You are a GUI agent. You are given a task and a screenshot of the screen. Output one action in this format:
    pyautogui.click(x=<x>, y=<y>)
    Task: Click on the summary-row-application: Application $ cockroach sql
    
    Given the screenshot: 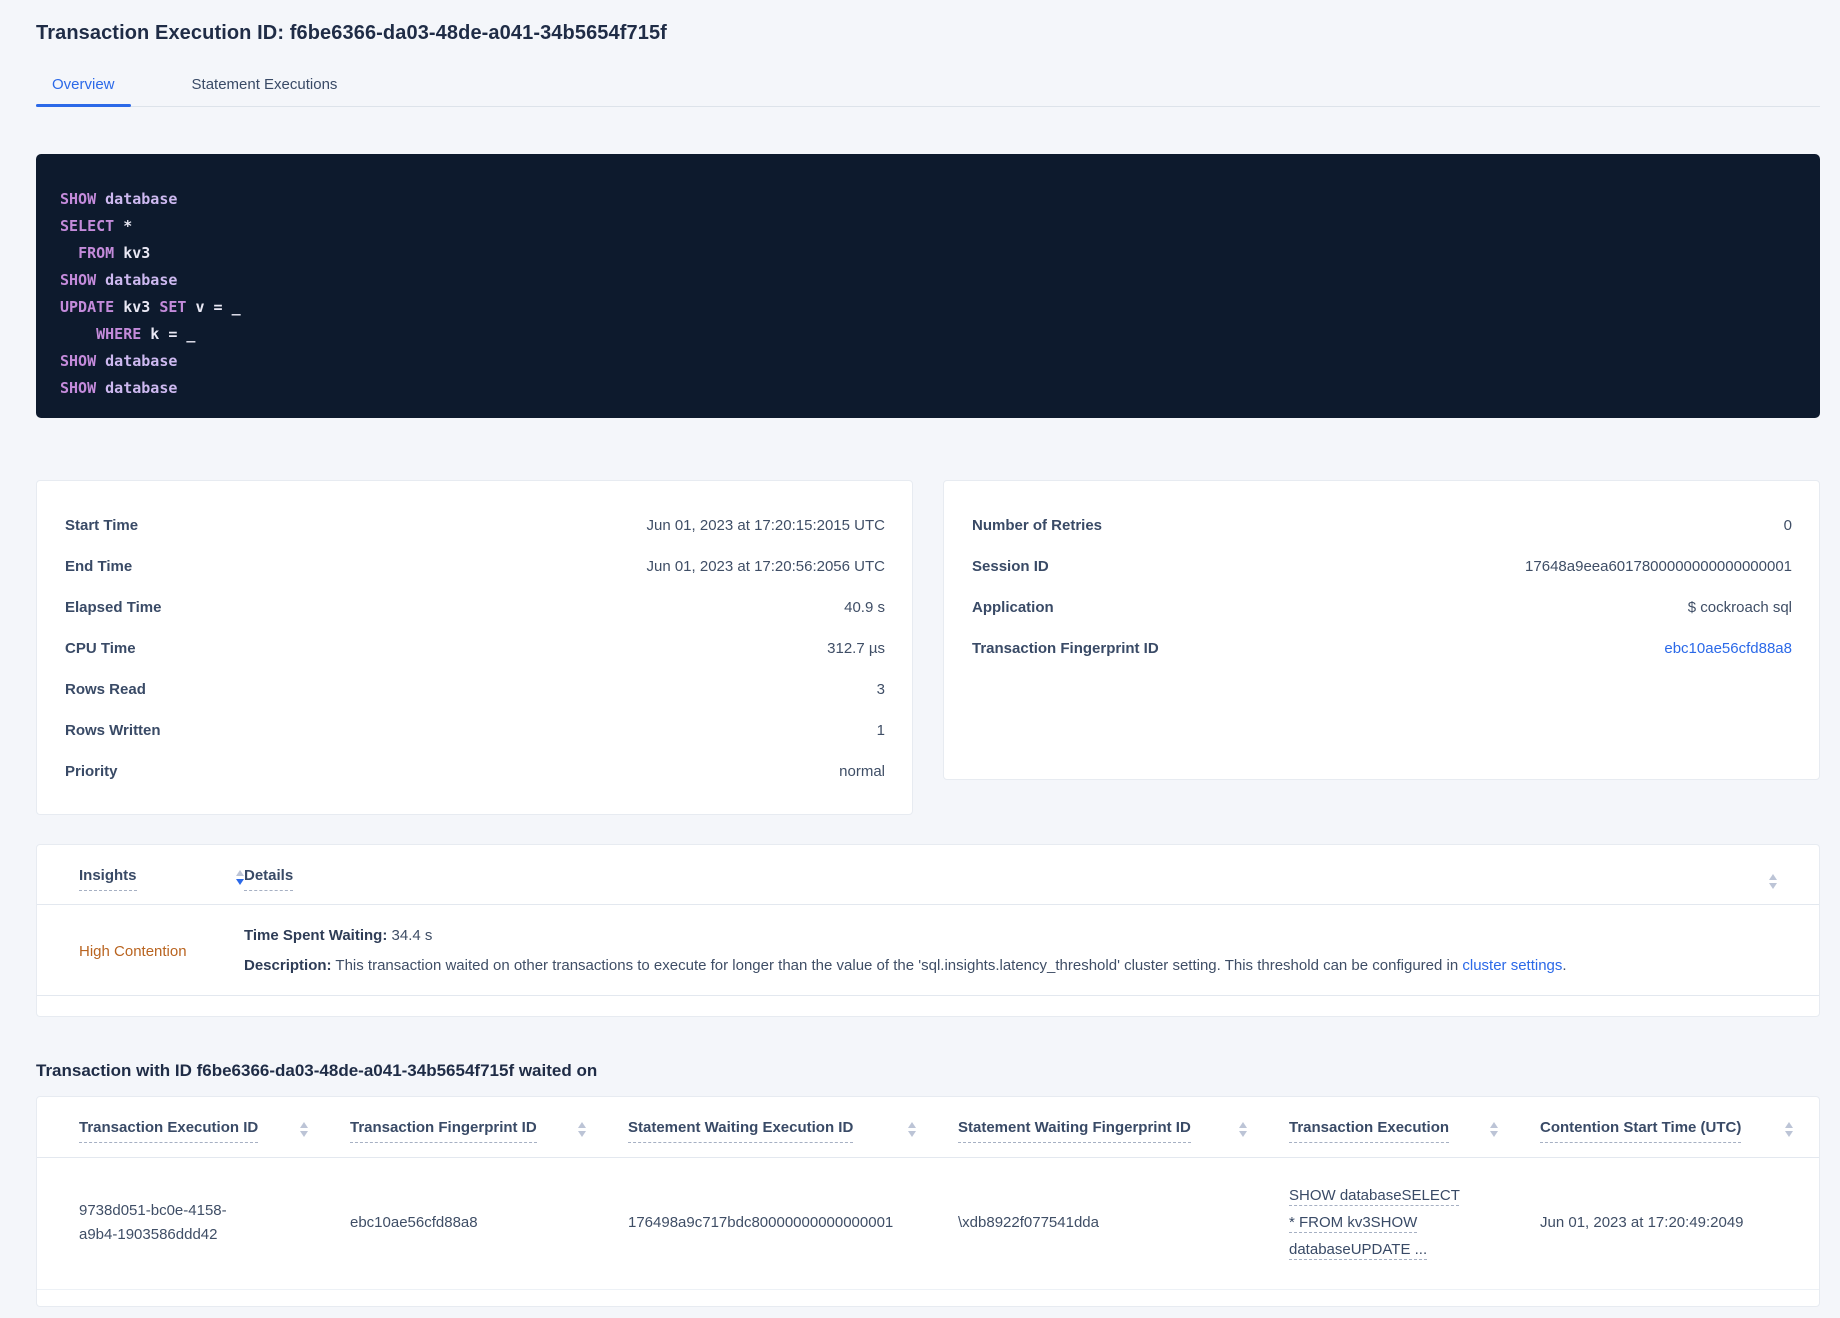 What is the action you would take?
    pyautogui.click(x=1382, y=607)
    